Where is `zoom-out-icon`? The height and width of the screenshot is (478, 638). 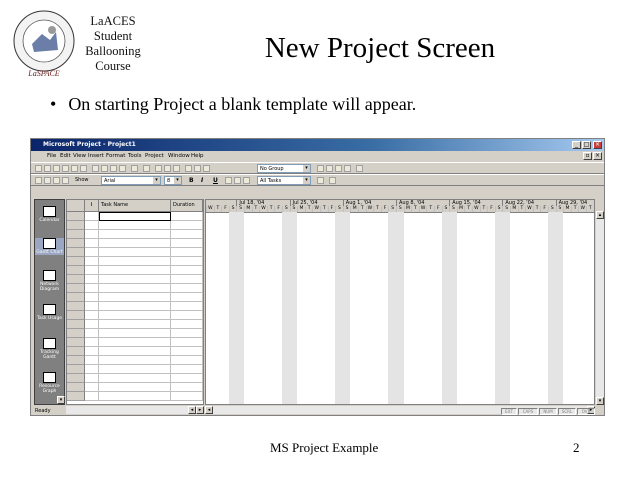 zoom-out-icon is located at coordinates (329, 168).